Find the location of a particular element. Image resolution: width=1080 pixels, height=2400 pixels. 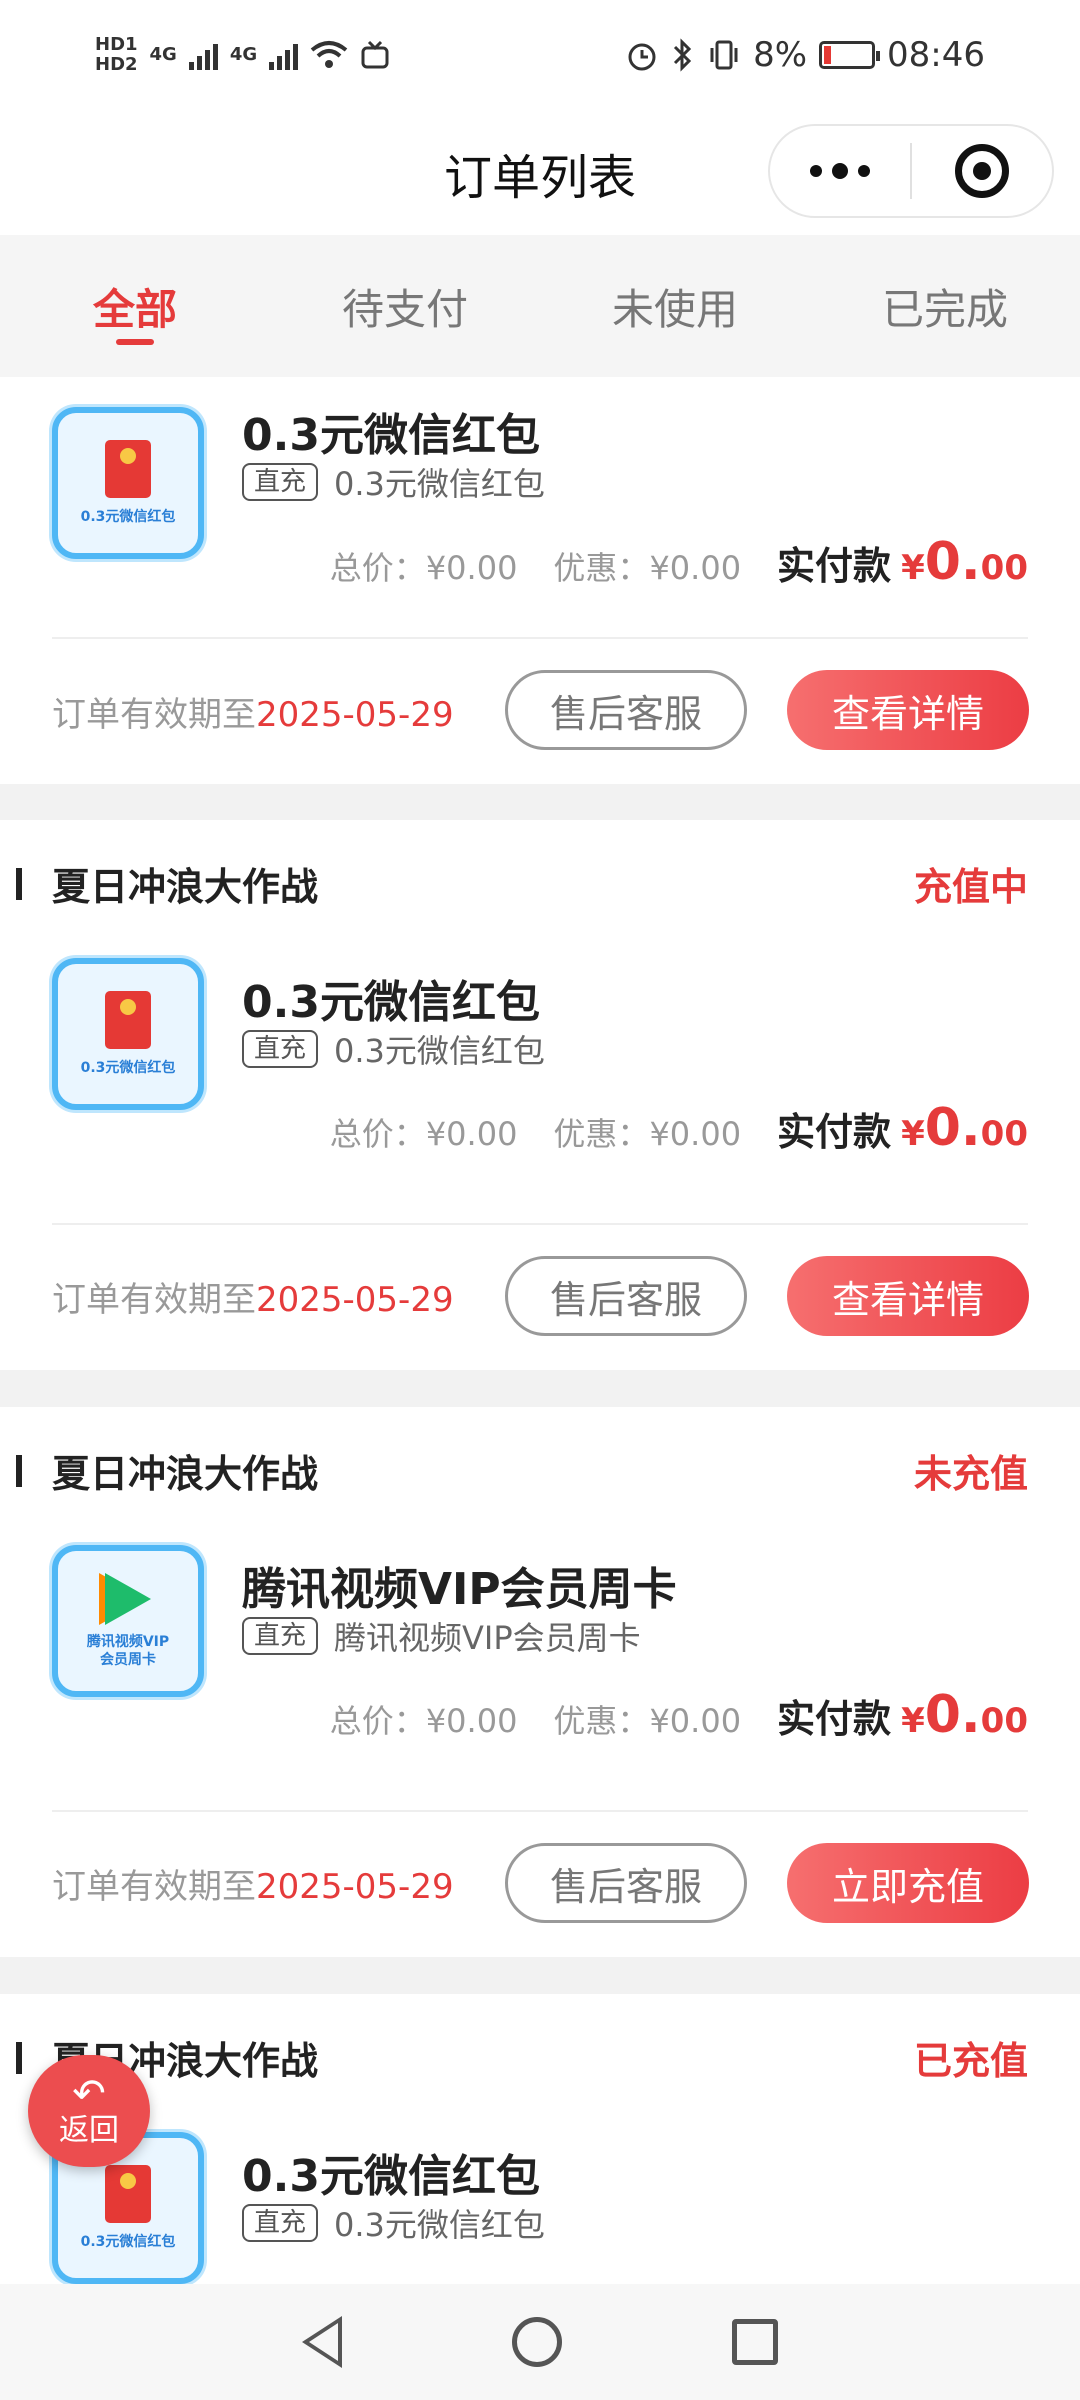

close-mini-program-button is located at coordinates (982, 171).